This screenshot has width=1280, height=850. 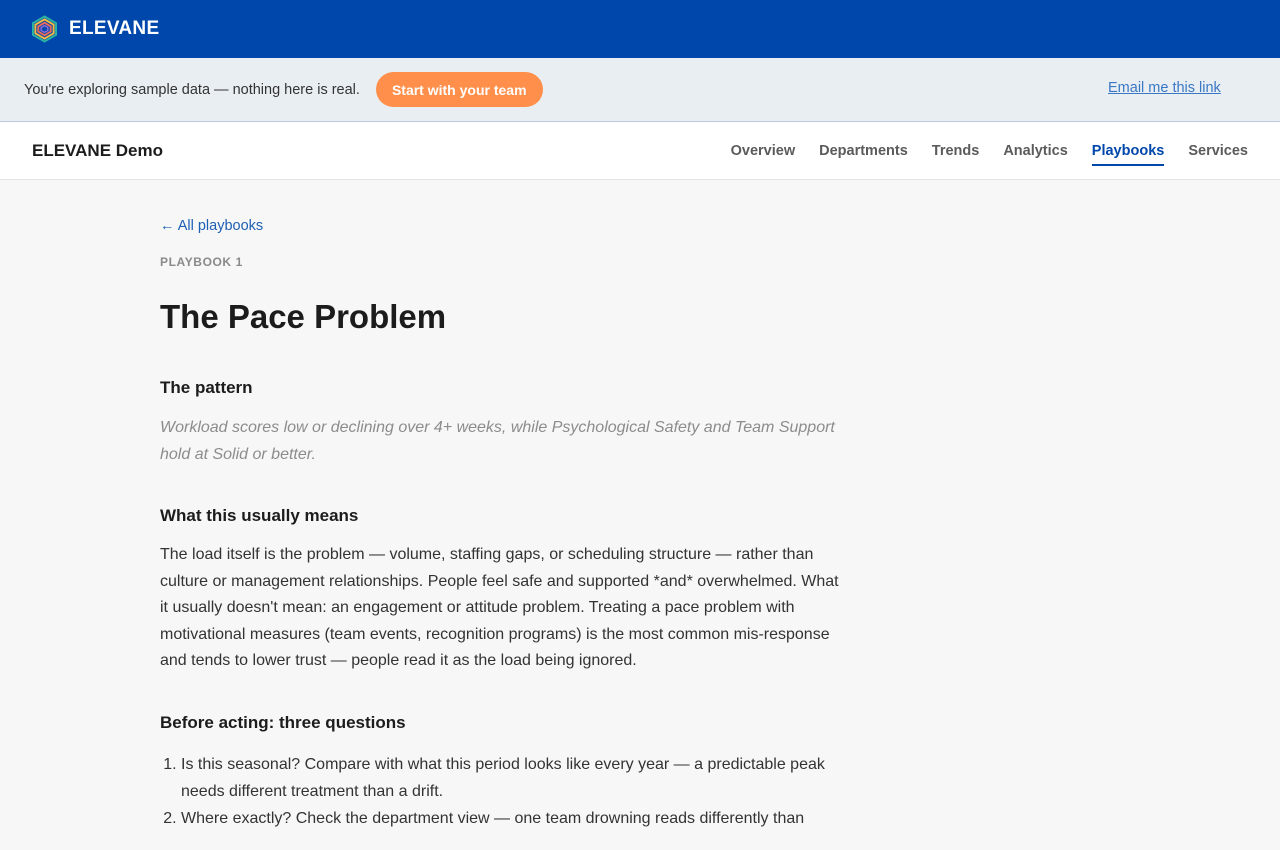 What do you see at coordinates (1035, 151) in the screenshot?
I see `nav-analytics: Analytics` at bounding box center [1035, 151].